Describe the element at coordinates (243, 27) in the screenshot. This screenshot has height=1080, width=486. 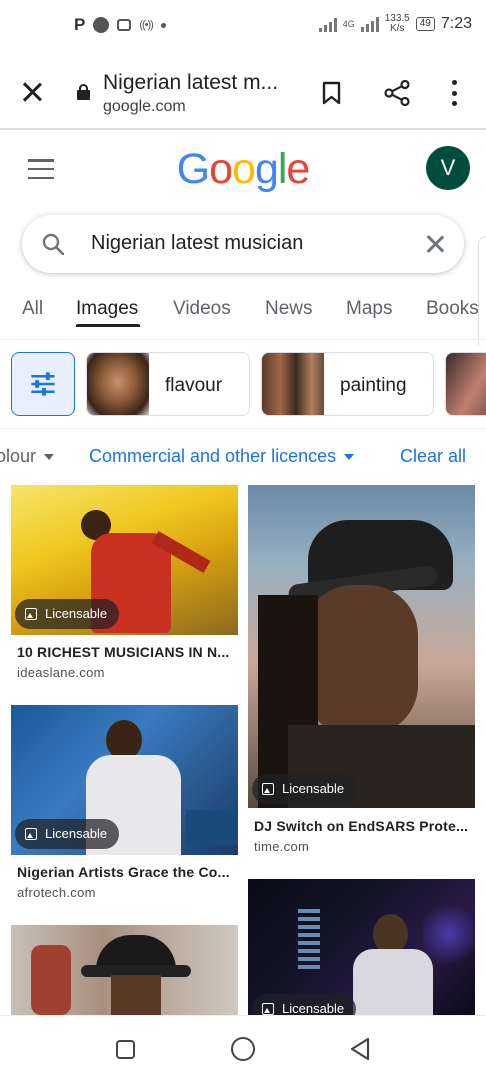
I see `status-bar: P ((•)) 4G 133.5 K/s 49 7:23` at that location.